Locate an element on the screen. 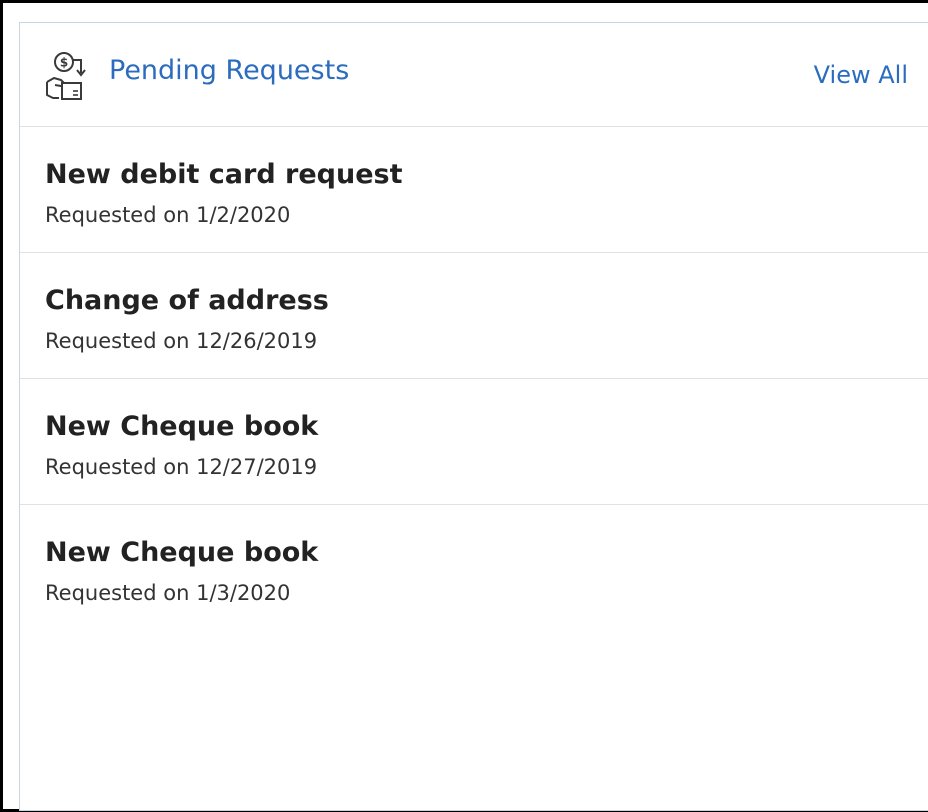 This screenshot has height=812, width=928. request-date-line: Requested on 1/2/2020 is located at coordinates (167, 215).